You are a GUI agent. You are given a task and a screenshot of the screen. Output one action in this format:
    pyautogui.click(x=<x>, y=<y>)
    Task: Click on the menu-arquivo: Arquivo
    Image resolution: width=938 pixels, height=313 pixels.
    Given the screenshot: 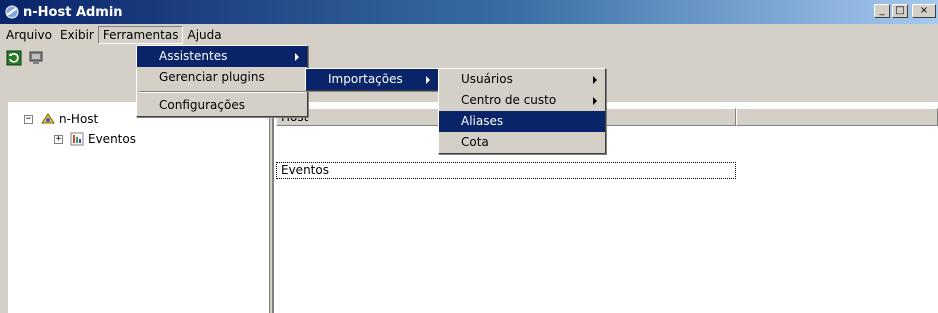 What is the action you would take?
    pyautogui.click(x=29, y=35)
    